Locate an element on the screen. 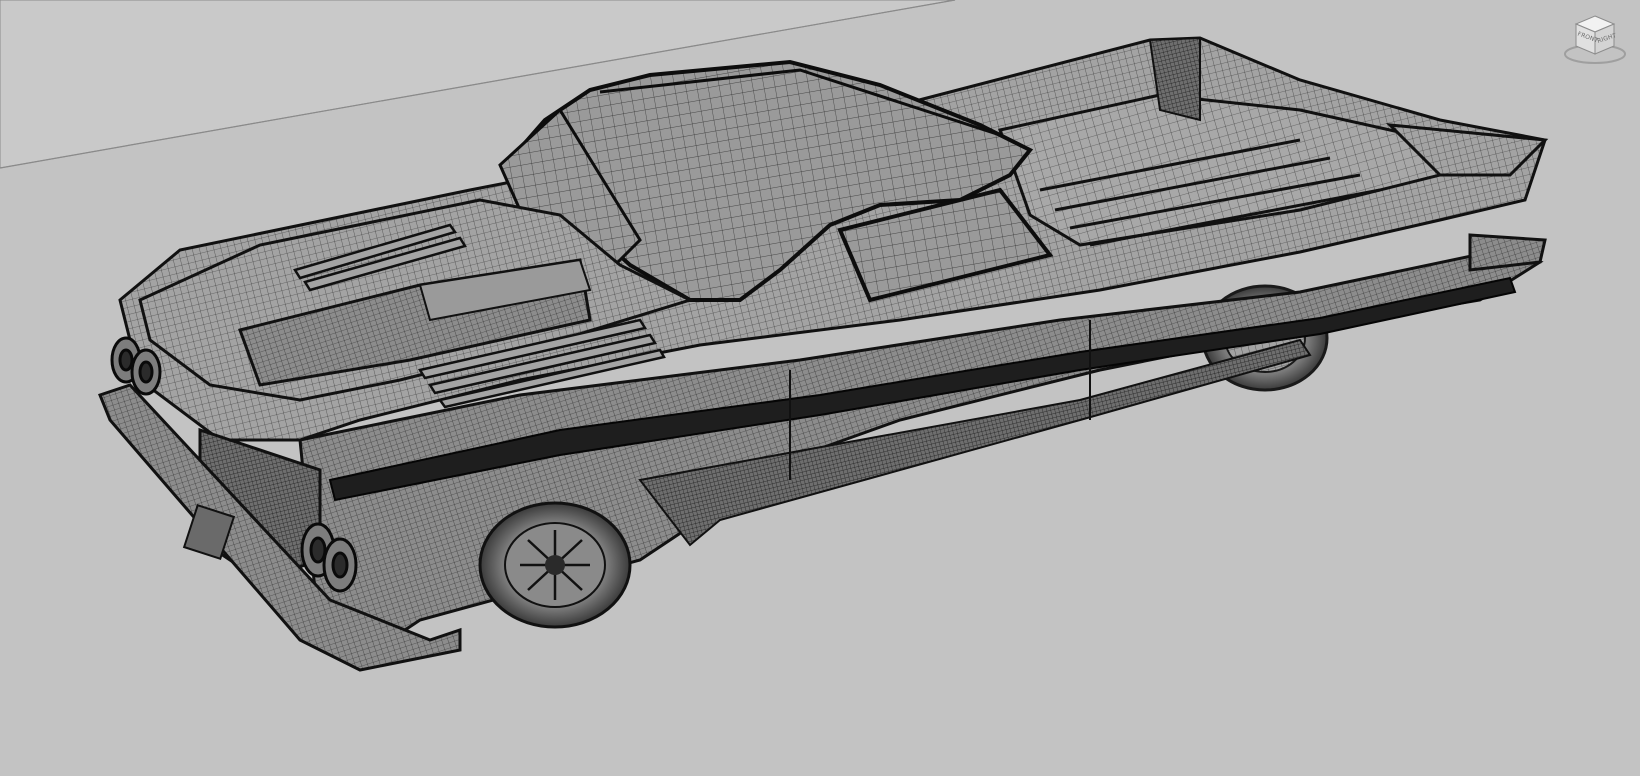 The height and width of the screenshot is (776, 1640). front-wheel is located at coordinates (555, 565).